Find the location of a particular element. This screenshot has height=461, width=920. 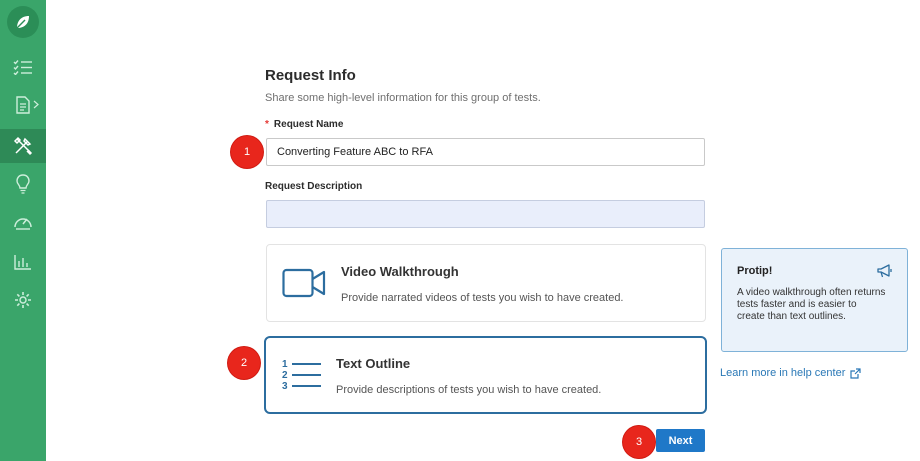

svg-text: 2 is located at coordinates (285, 375).